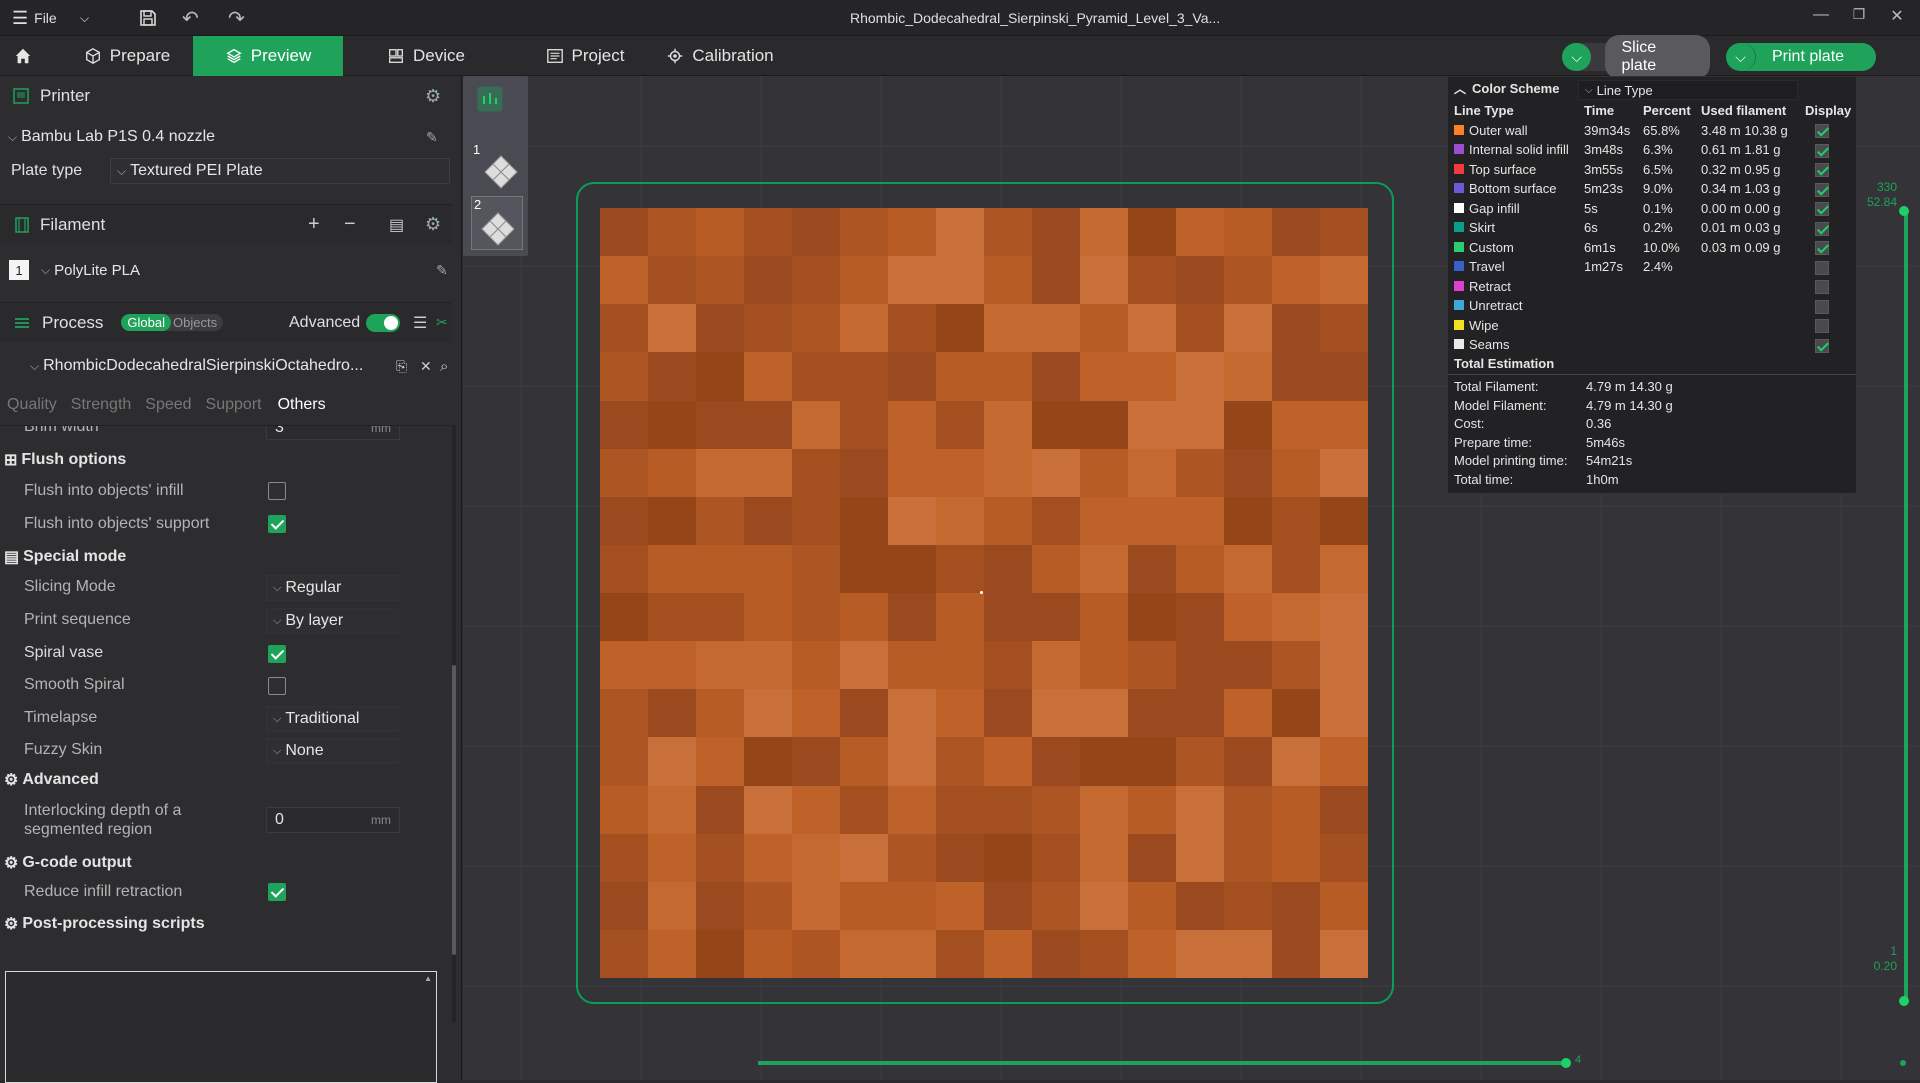 Image resolution: width=1920 pixels, height=1083 pixels. Describe the element at coordinates (585, 56) in the screenshot. I see `tab-project: Project` at that location.